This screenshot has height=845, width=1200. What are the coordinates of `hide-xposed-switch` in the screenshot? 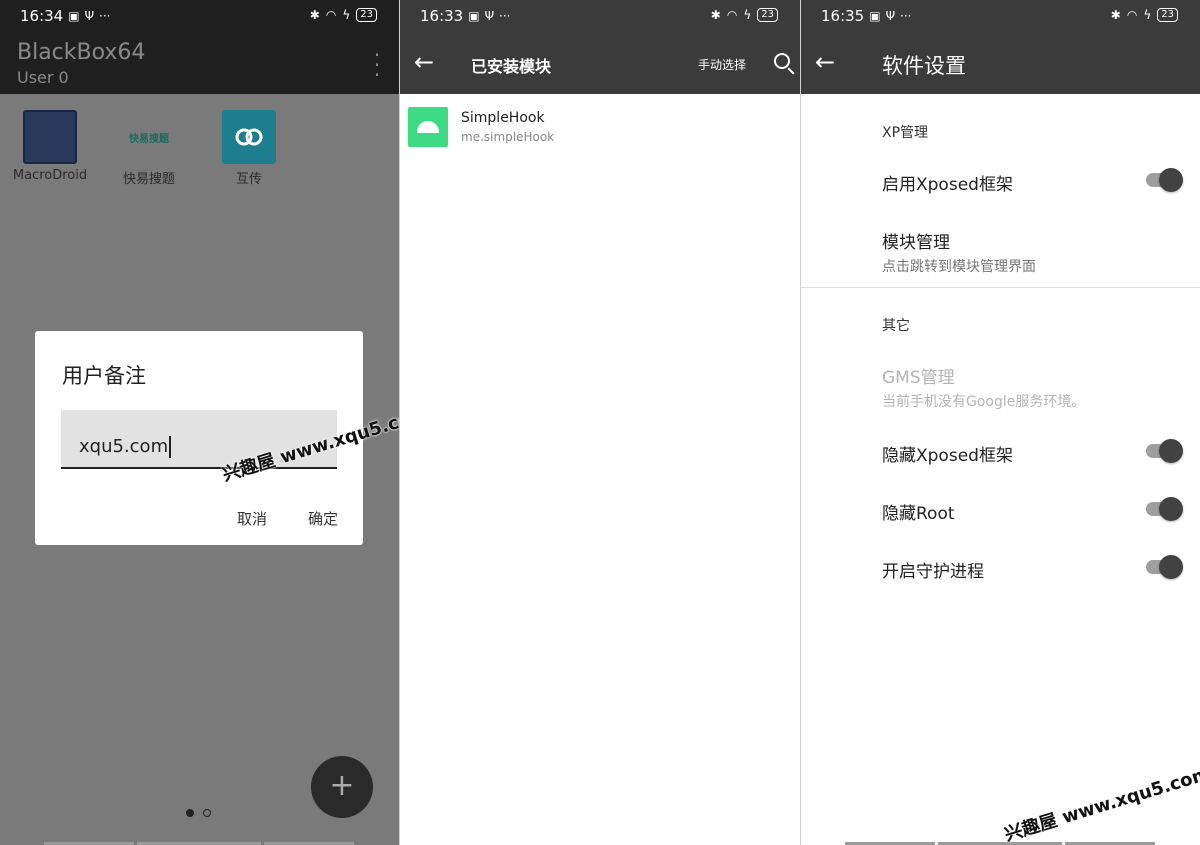 It's located at (1164, 451).